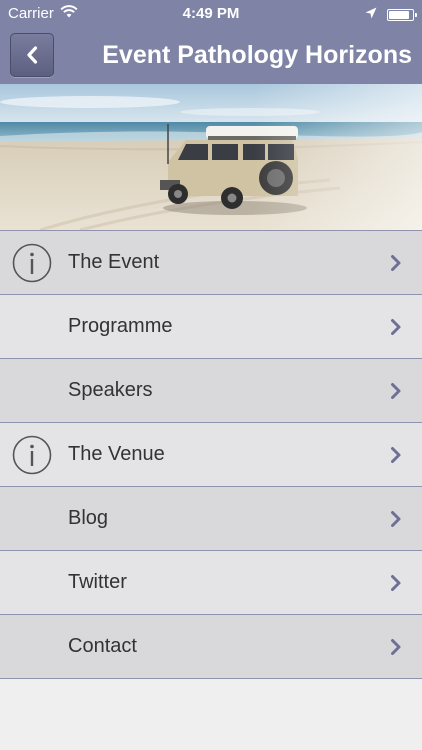 The height and width of the screenshot is (750, 422). What do you see at coordinates (211, 583) in the screenshot?
I see `menu-item-twitter: Twitter` at bounding box center [211, 583].